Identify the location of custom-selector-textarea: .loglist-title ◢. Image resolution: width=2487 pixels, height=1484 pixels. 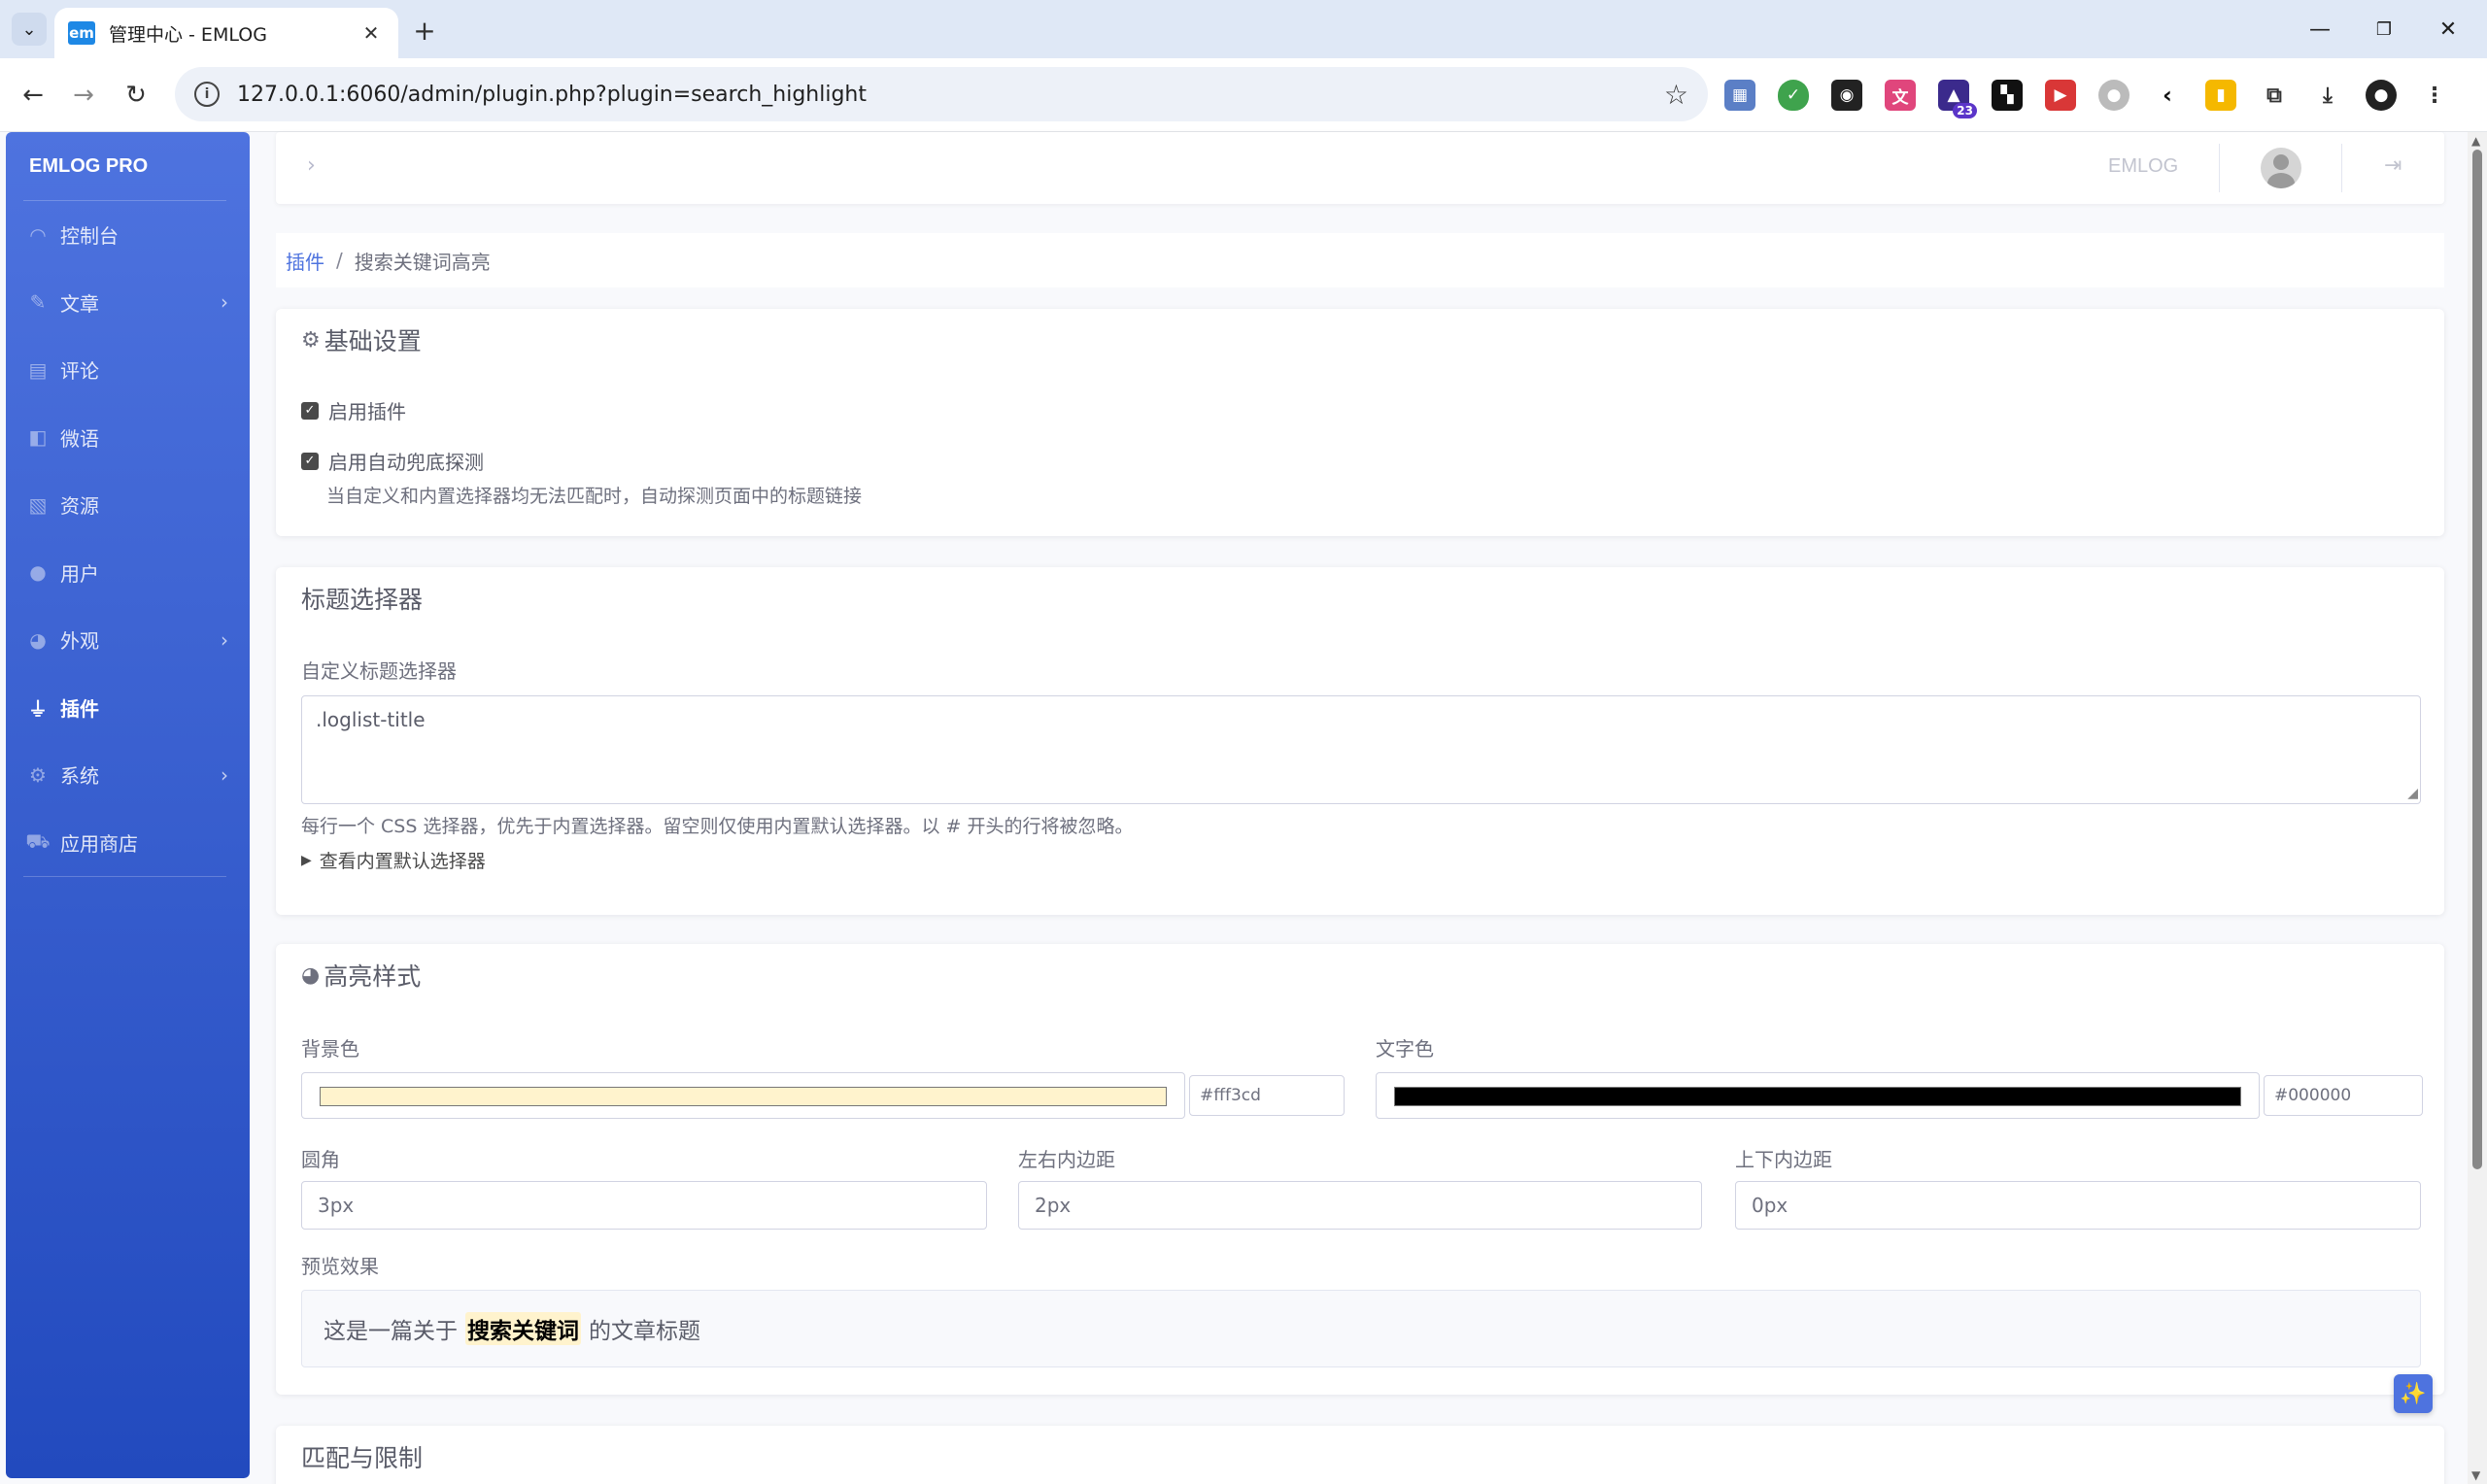
(1361, 749).